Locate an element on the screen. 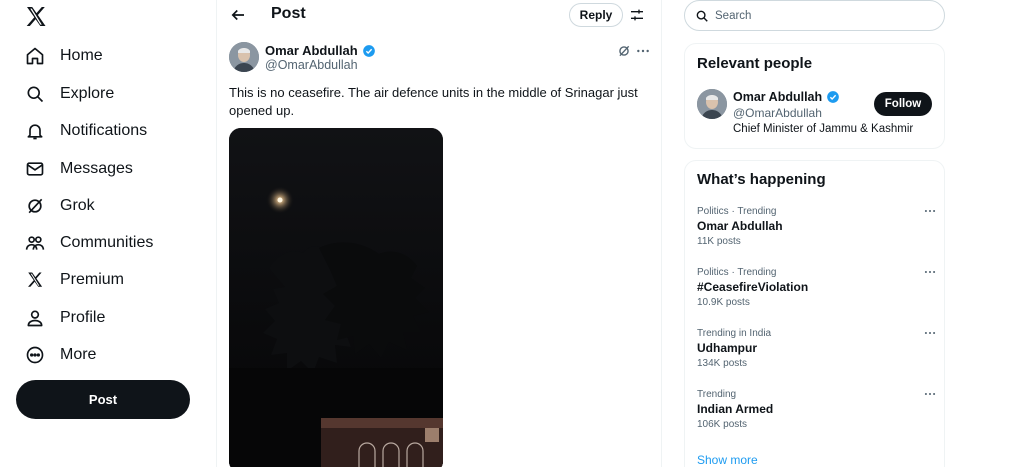 This screenshot has width=1024, height=467. nav-label: Notifications is located at coordinates (104, 130).